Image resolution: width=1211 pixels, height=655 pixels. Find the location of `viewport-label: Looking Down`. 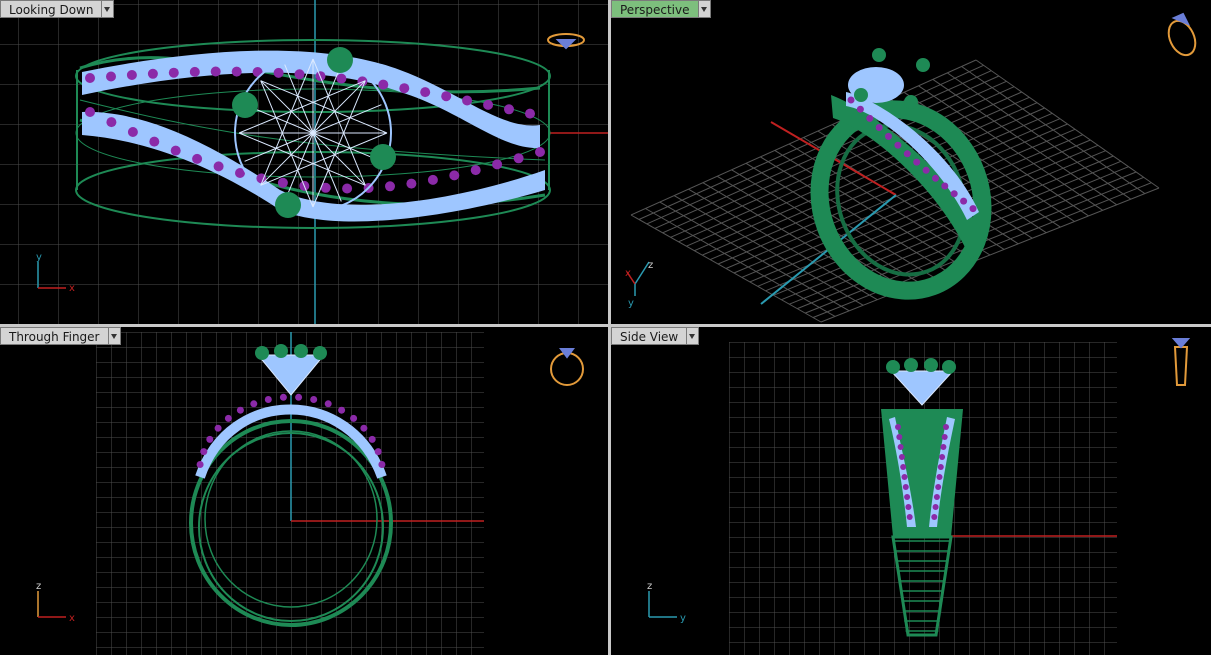

viewport-label: Looking Down is located at coordinates (51, 9).